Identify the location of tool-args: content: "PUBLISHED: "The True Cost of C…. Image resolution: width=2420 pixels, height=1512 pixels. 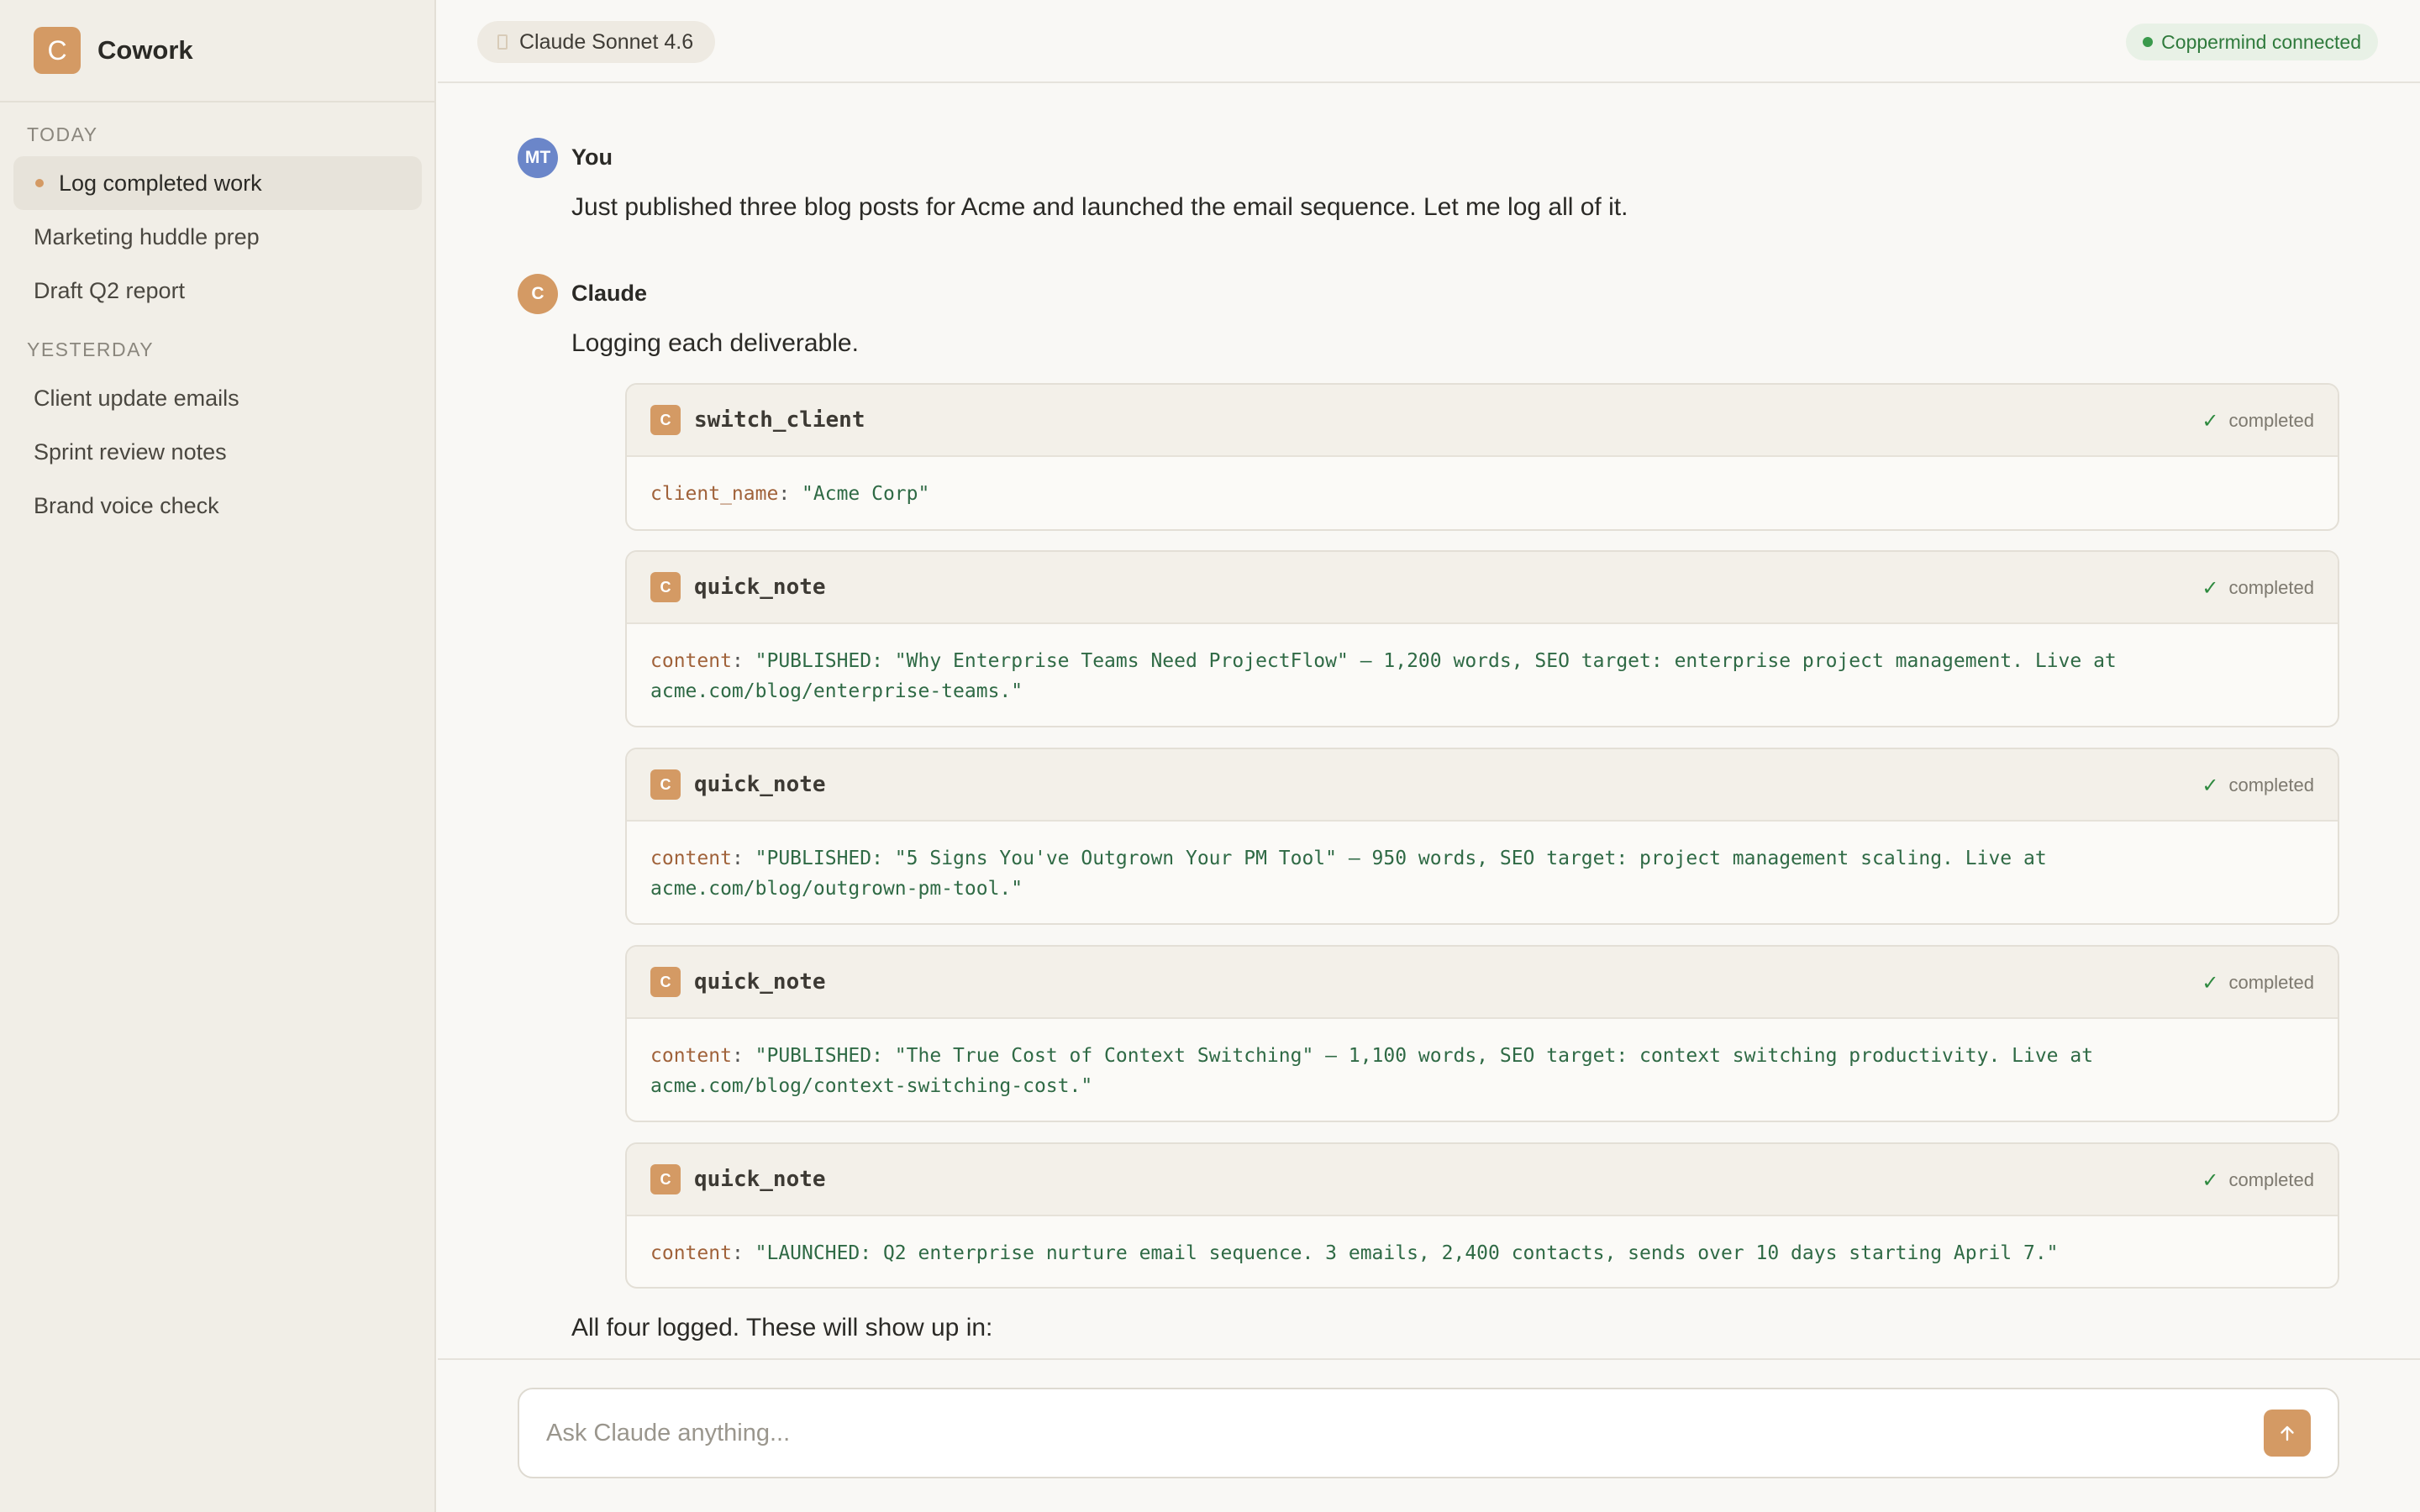
(1372, 1071).